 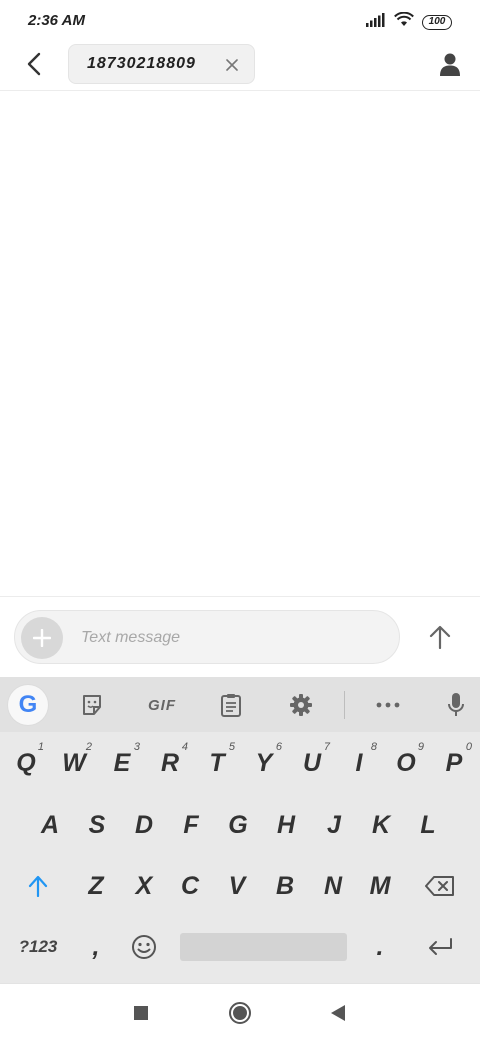 What do you see at coordinates (286, 825) in the screenshot?
I see `key-h: H` at bounding box center [286, 825].